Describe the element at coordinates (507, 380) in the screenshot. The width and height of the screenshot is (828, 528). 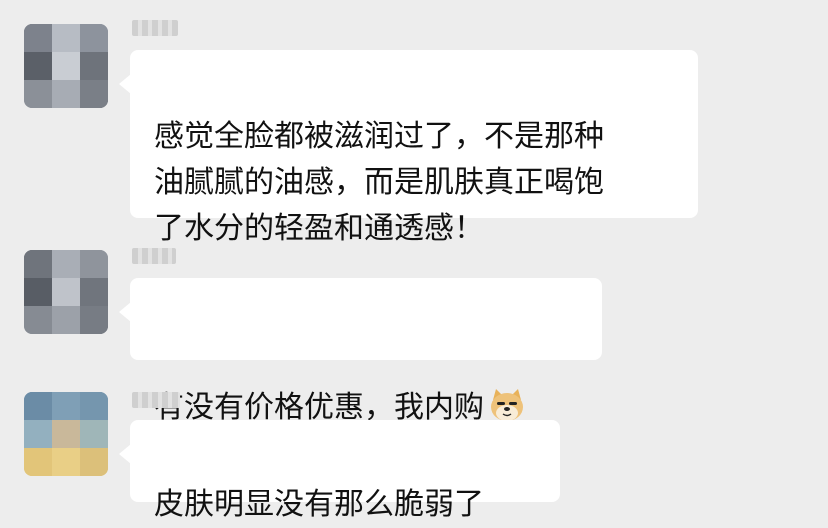
I see `doge-emoji-icon` at that location.